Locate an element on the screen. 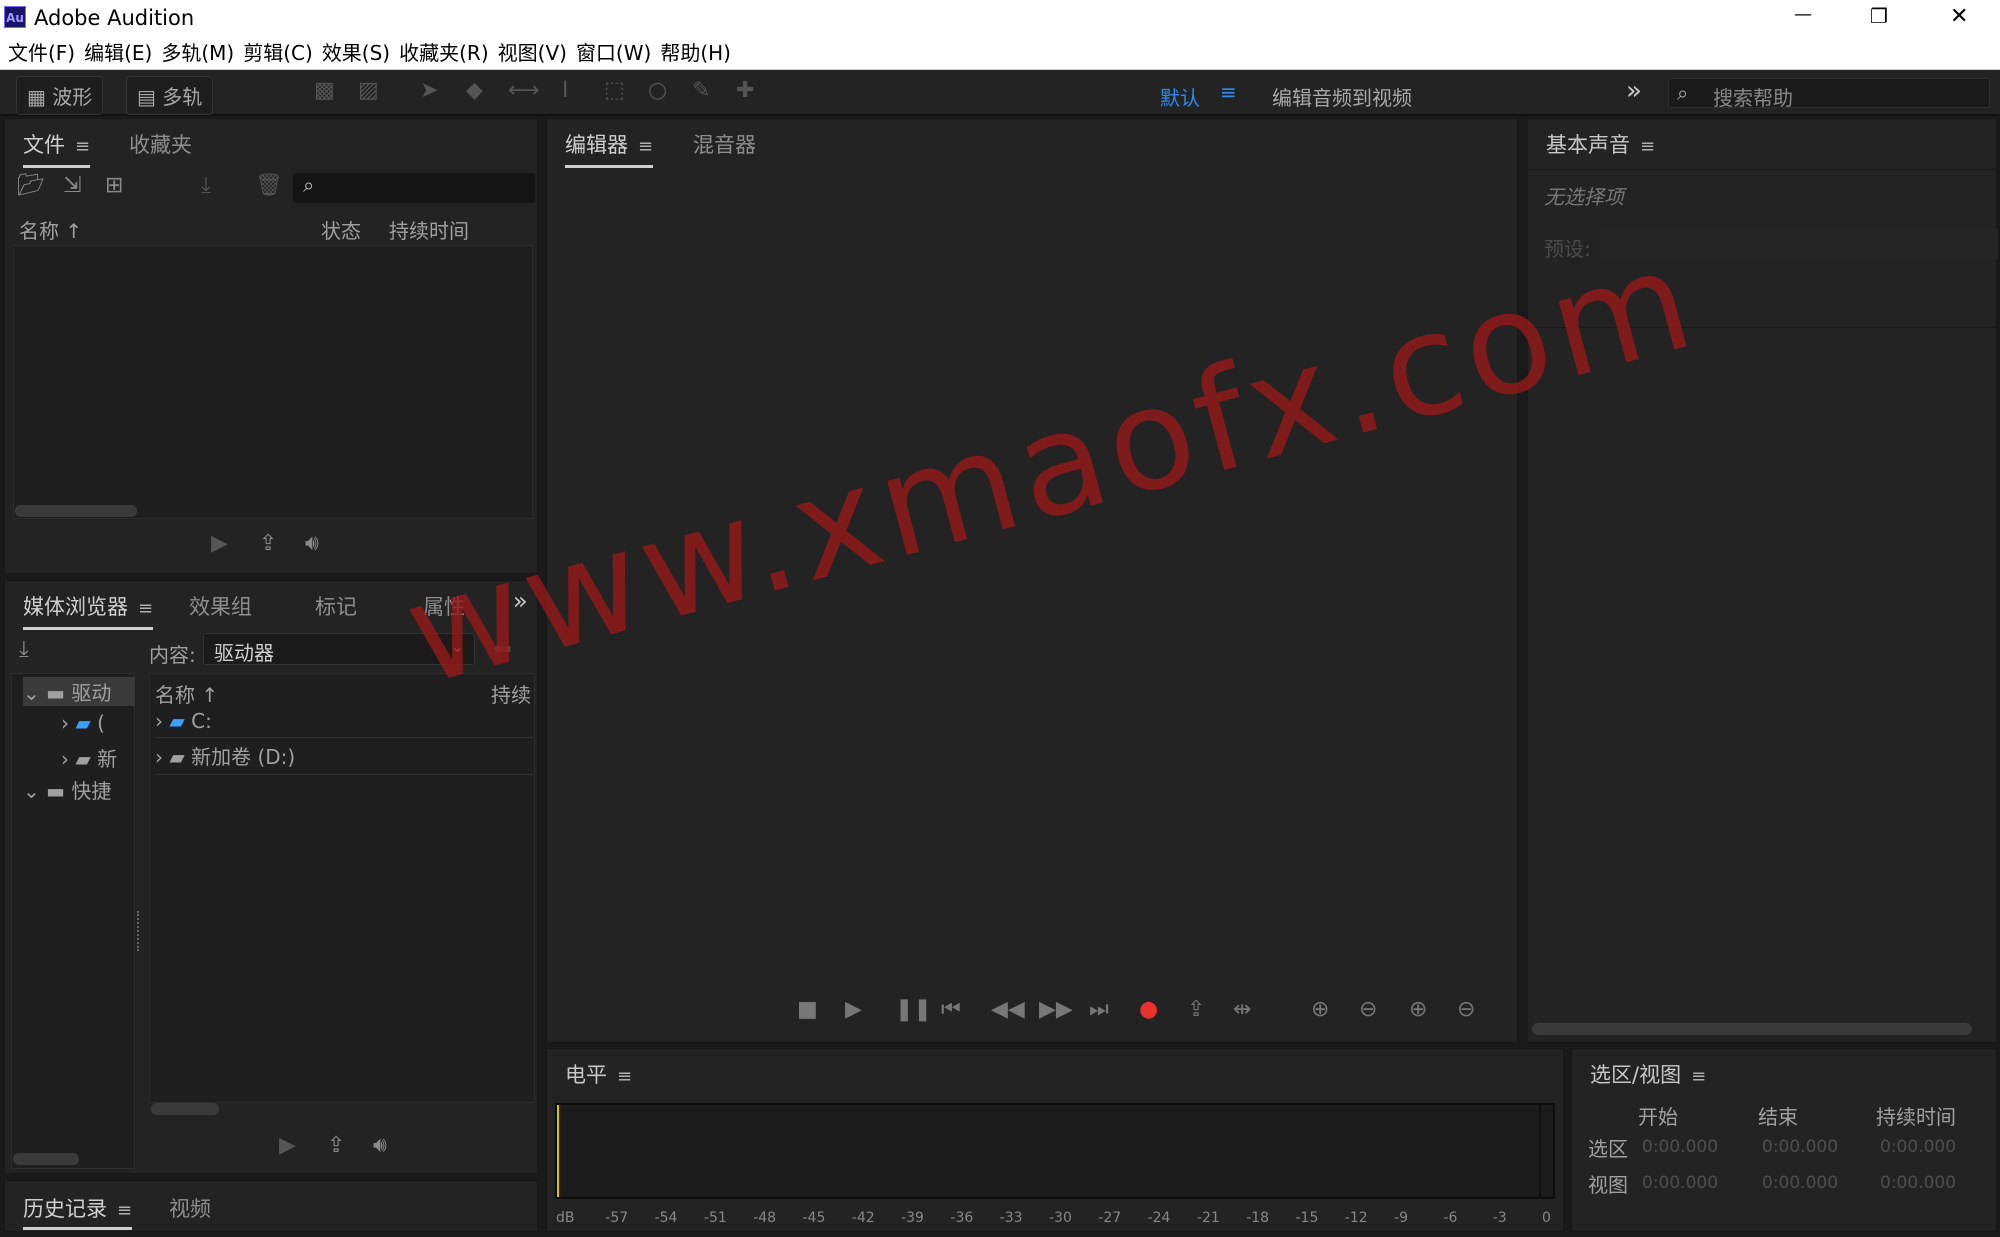 The width and height of the screenshot is (2000, 1237). spectral-frequency-icon: ▩ is located at coordinates (324, 90).